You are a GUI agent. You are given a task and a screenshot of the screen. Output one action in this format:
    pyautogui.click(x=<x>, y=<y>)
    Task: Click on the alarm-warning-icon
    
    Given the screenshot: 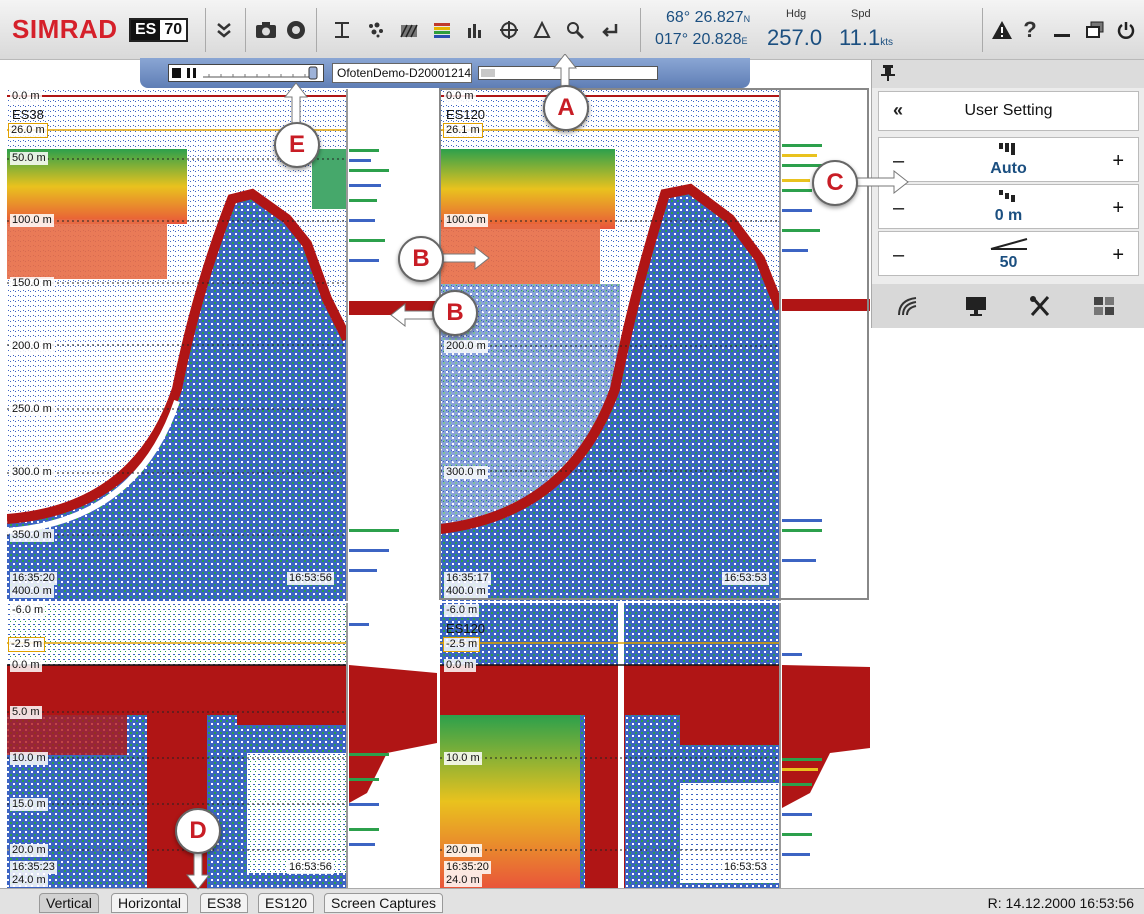 What is the action you would take?
    pyautogui.click(x=1002, y=30)
    